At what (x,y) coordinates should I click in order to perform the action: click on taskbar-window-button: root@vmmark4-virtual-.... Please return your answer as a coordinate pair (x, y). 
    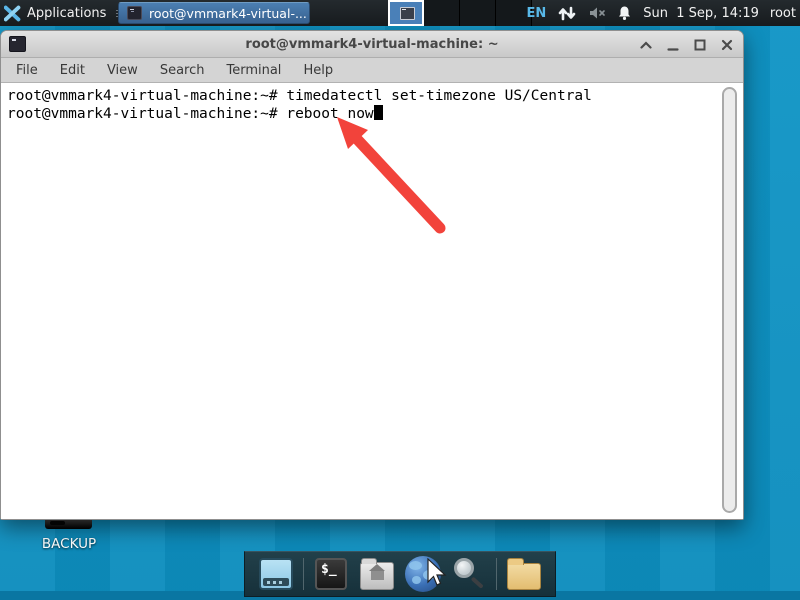
    Looking at the image, I should click on (214, 13).